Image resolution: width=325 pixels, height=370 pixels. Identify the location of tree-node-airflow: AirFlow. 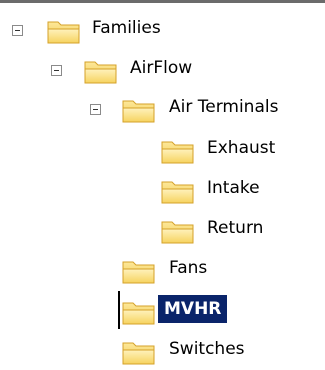
(162, 70).